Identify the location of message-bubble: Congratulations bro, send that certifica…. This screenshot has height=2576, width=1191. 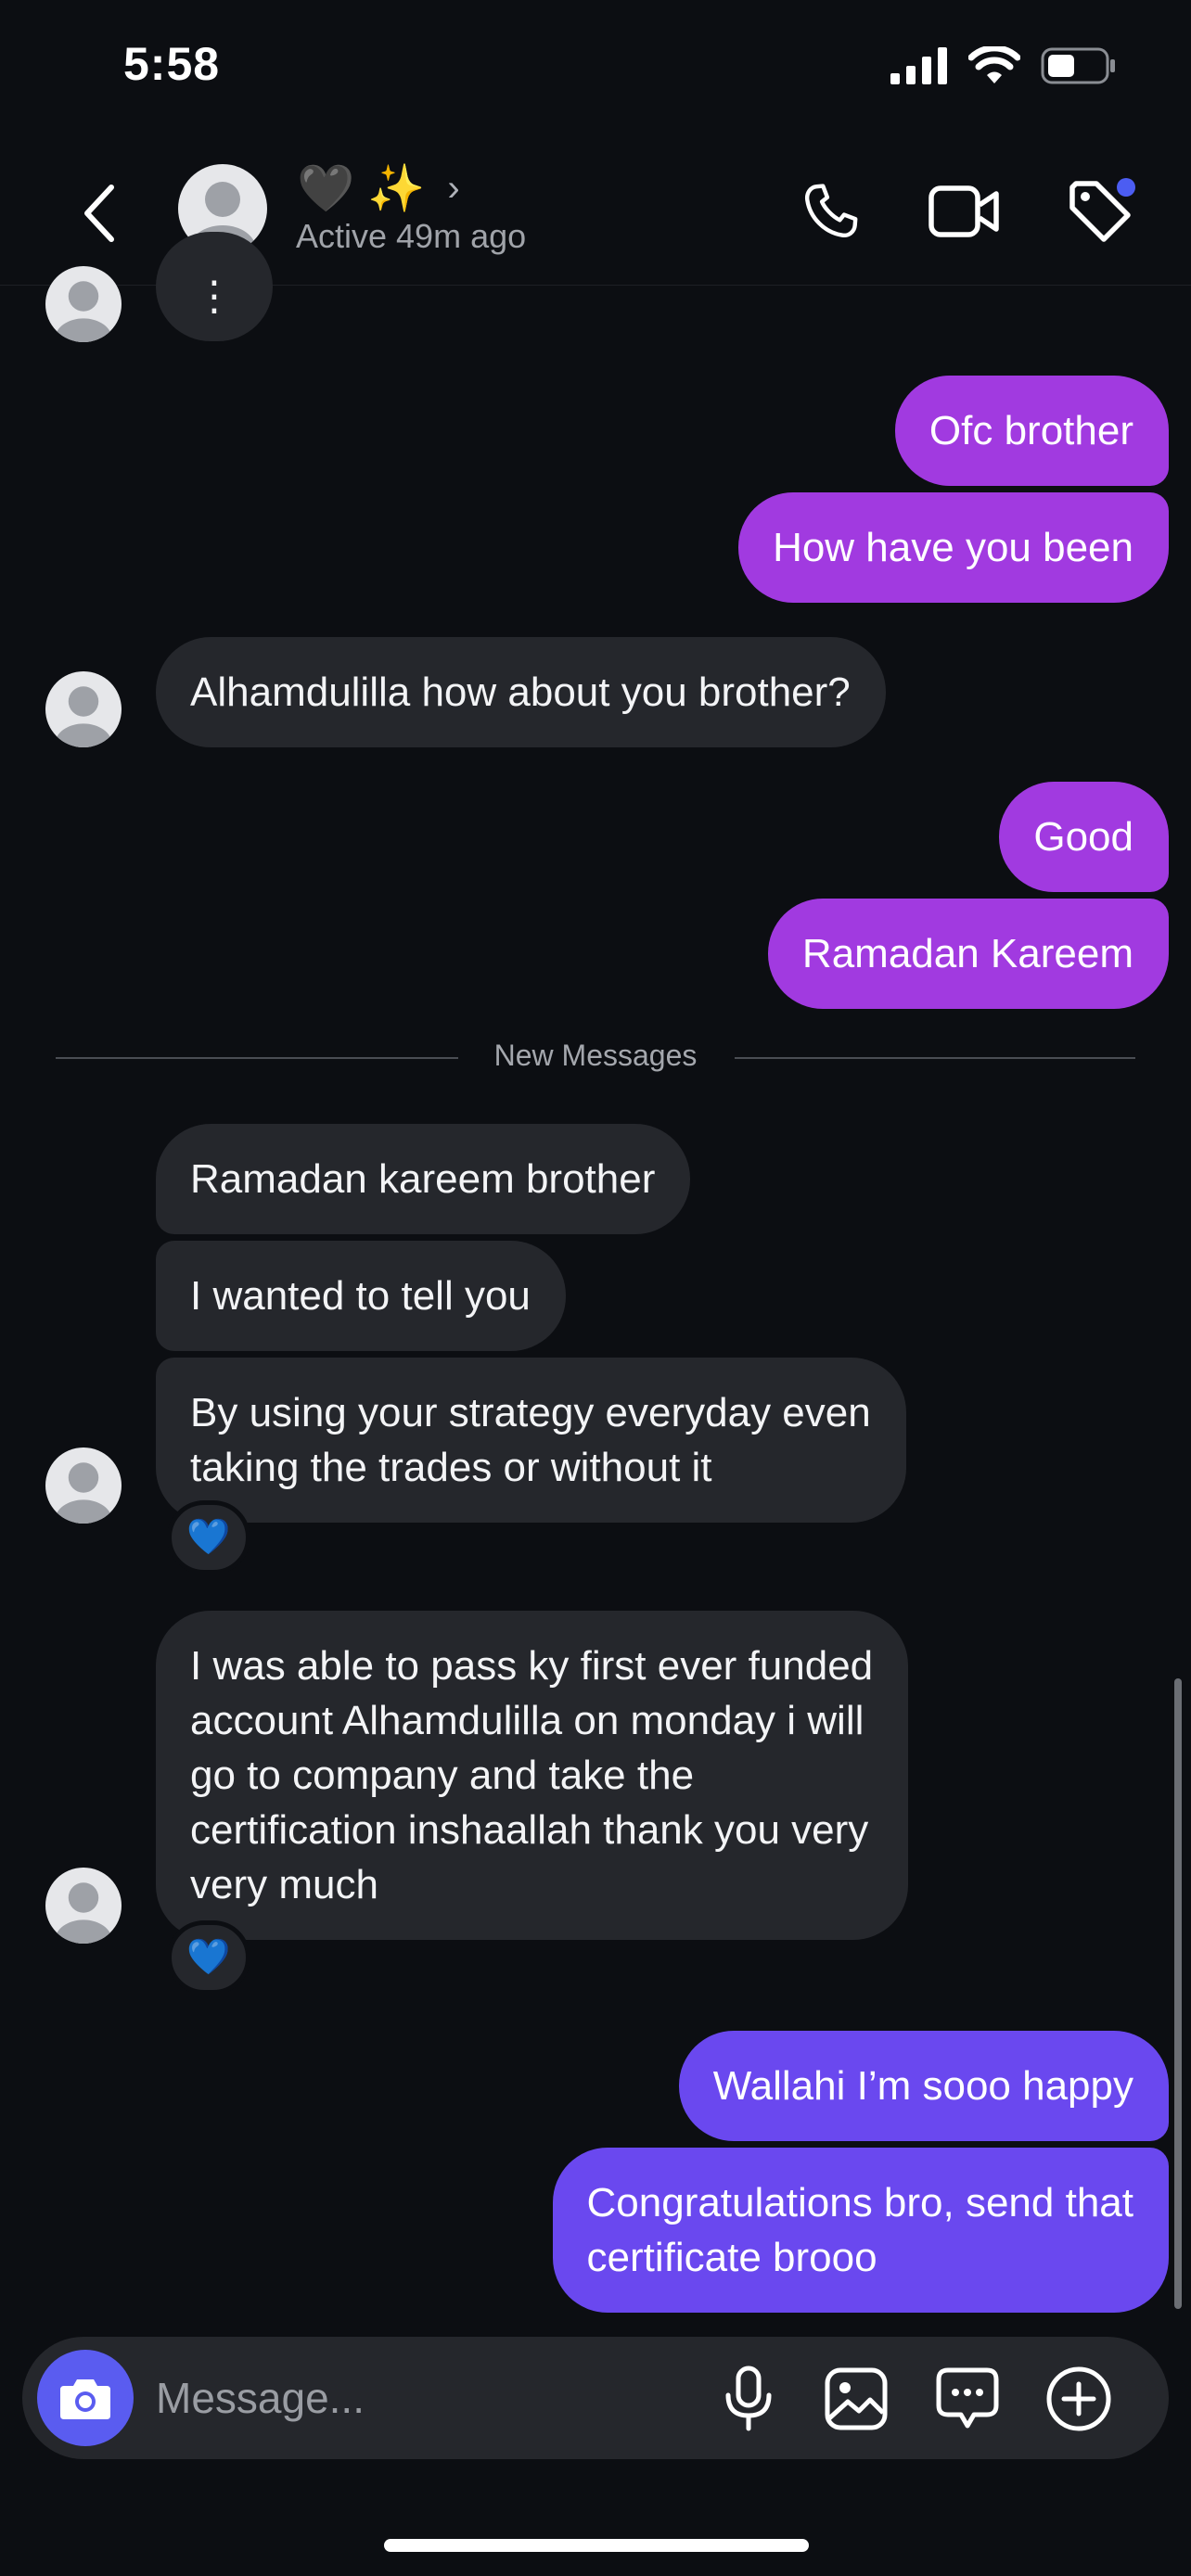
(860, 2231).